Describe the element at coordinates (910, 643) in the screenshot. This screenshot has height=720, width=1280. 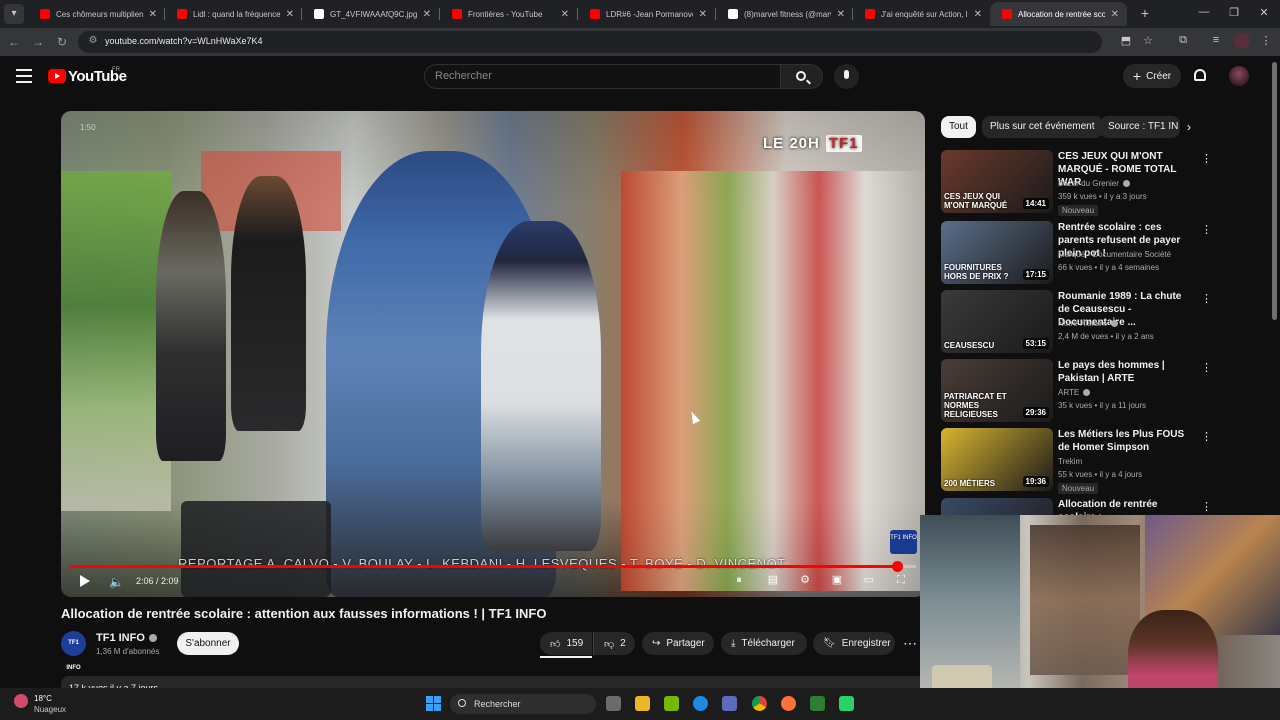
I see `more-actions-icon: ⋯` at that location.